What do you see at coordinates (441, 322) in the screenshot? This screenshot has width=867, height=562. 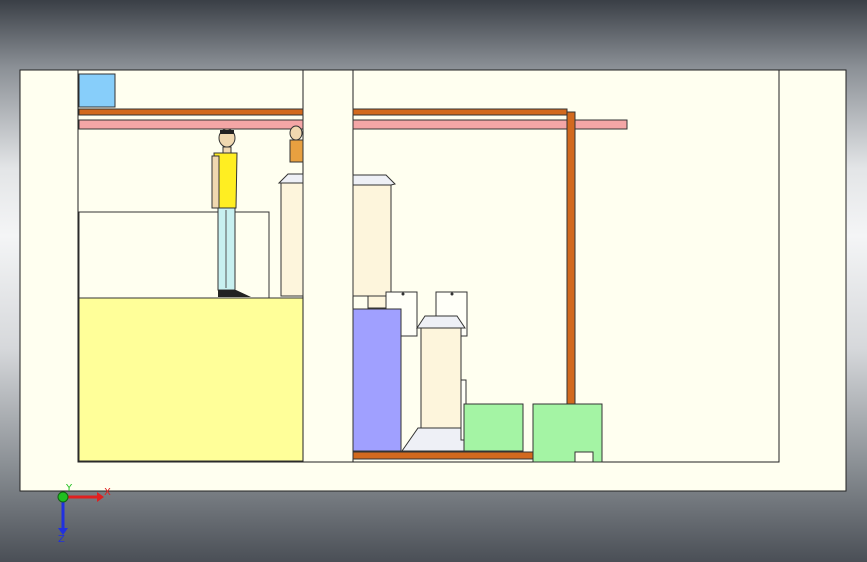 I see `filter-unit-cap` at bounding box center [441, 322].